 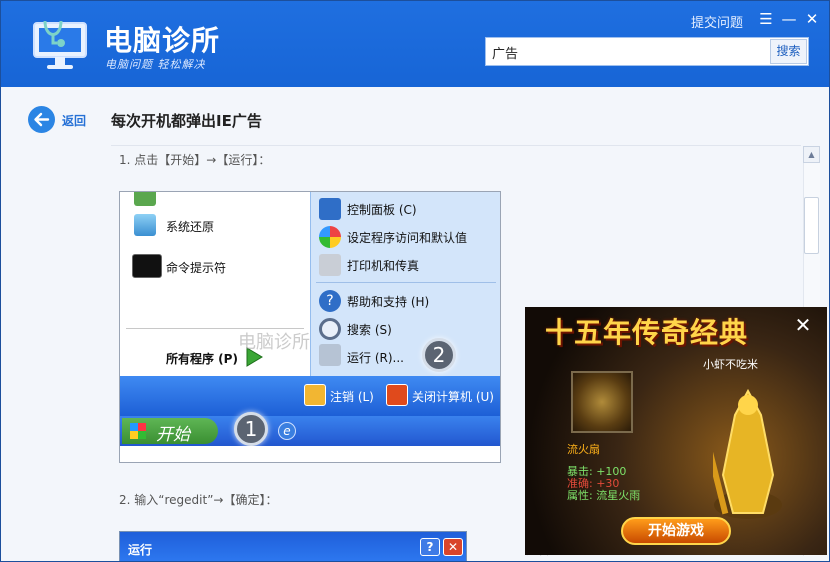 I want to click on windows-logo-icon, so click(x=138, y=431).